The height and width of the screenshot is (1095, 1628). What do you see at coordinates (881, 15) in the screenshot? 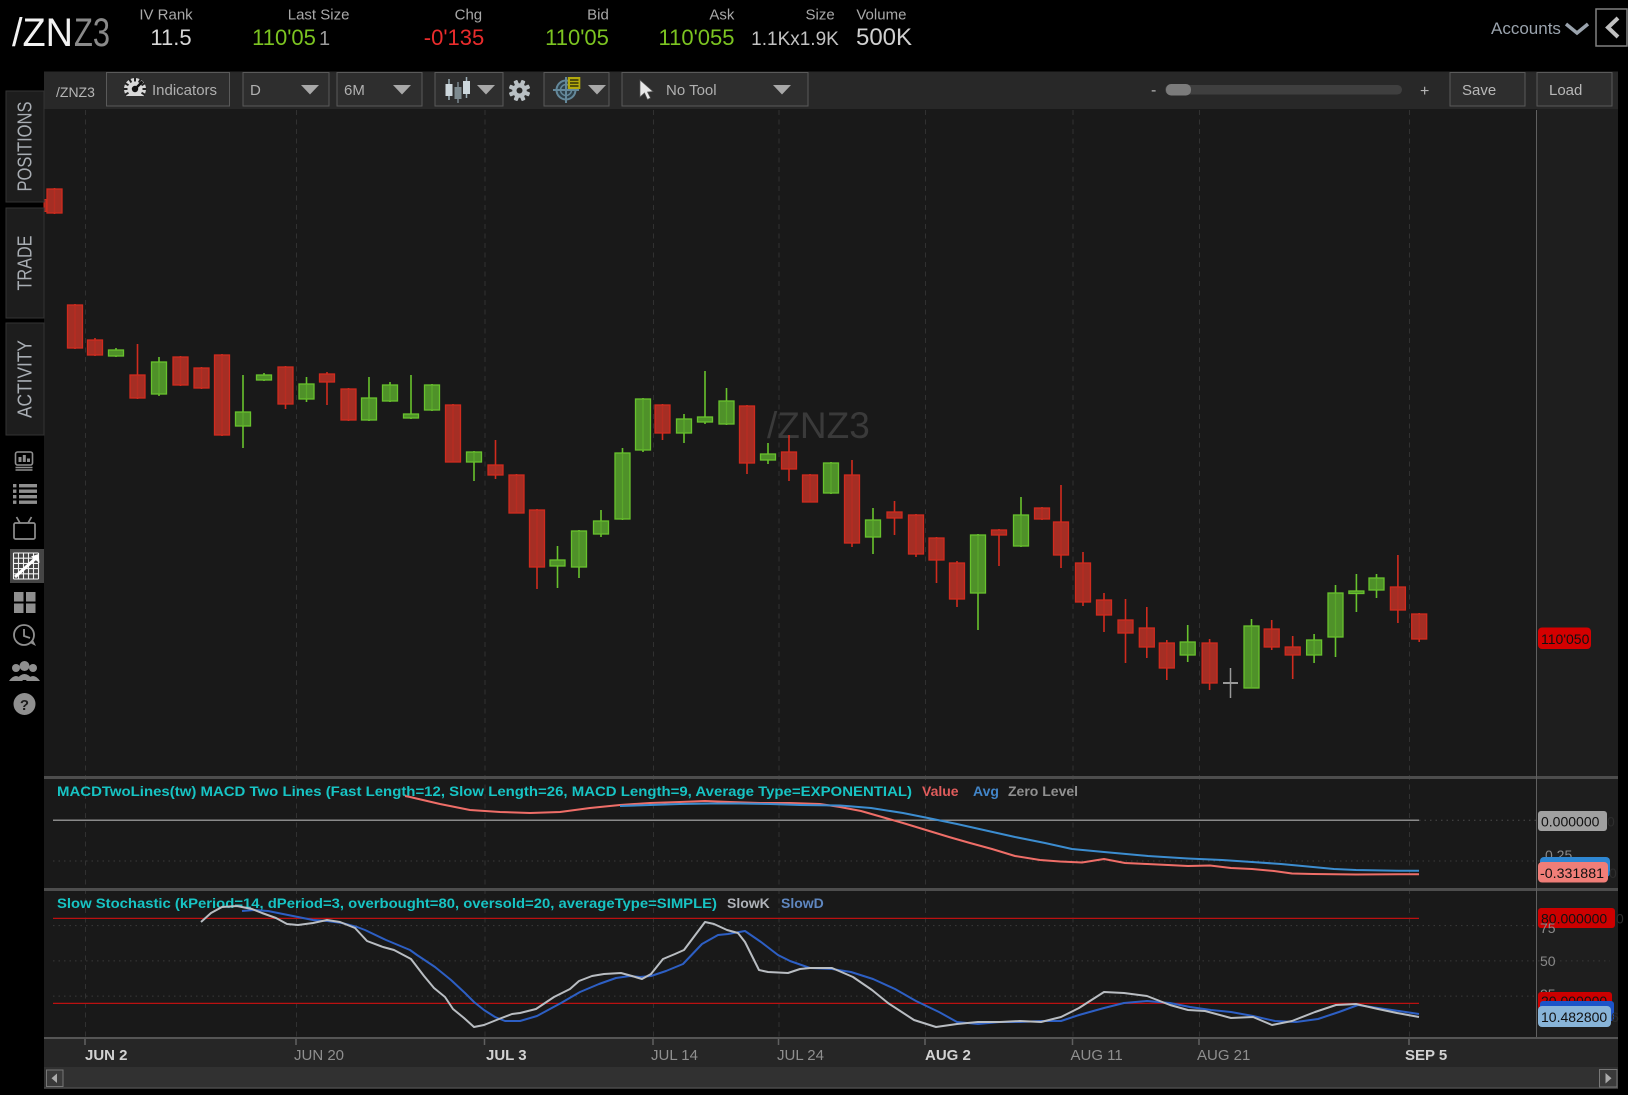
I see `svg-text: Volume` at bounding box center [881, 15].